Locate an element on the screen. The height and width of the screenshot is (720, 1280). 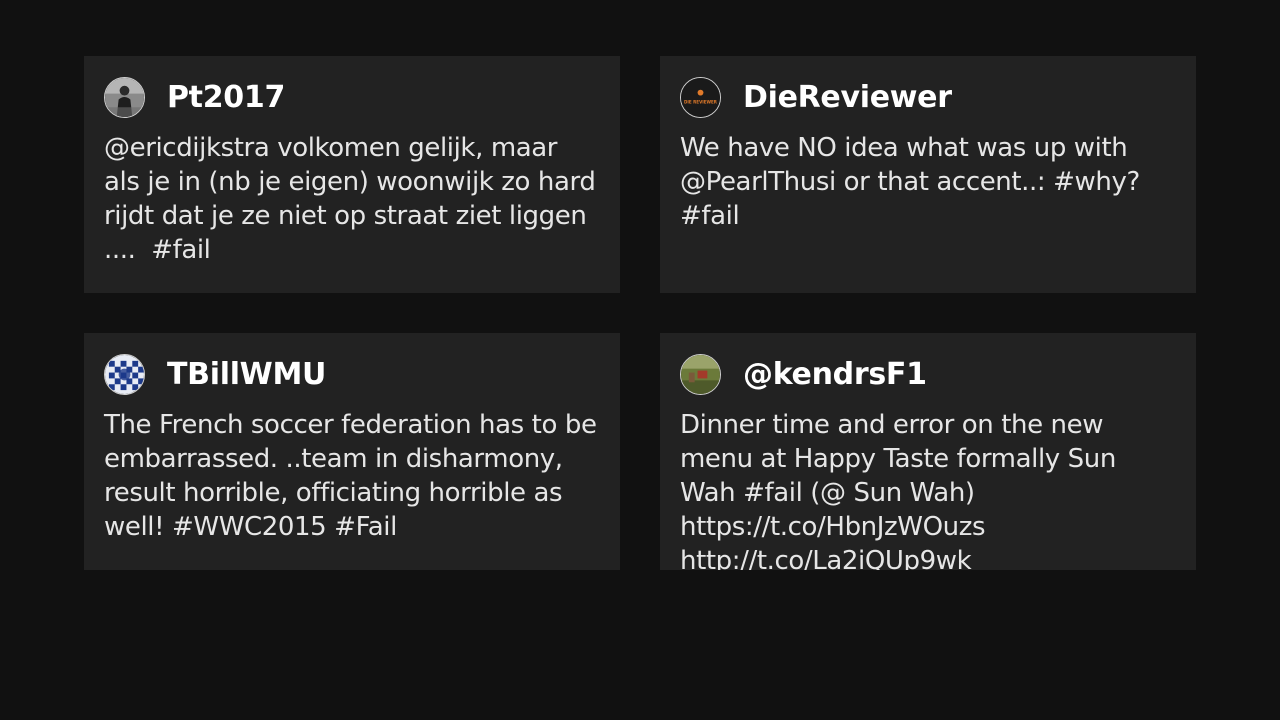
tweet-header: TBillWMU is located at coordinates (352, 374).